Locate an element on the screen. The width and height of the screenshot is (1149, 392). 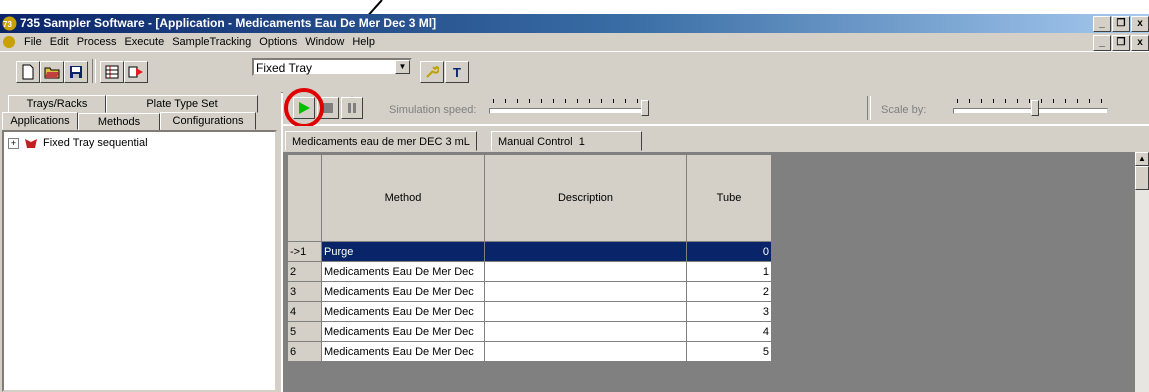
app-icon: 73 is located at coordinates (9, 23).